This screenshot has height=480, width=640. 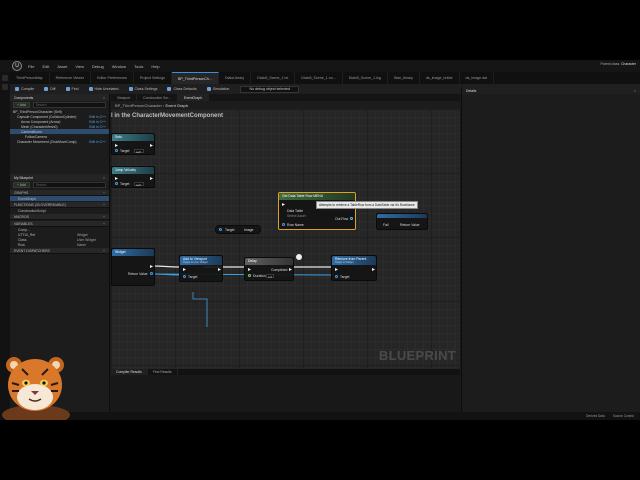 I want to click on pin-label: Duration, so click(x=259, y=276).